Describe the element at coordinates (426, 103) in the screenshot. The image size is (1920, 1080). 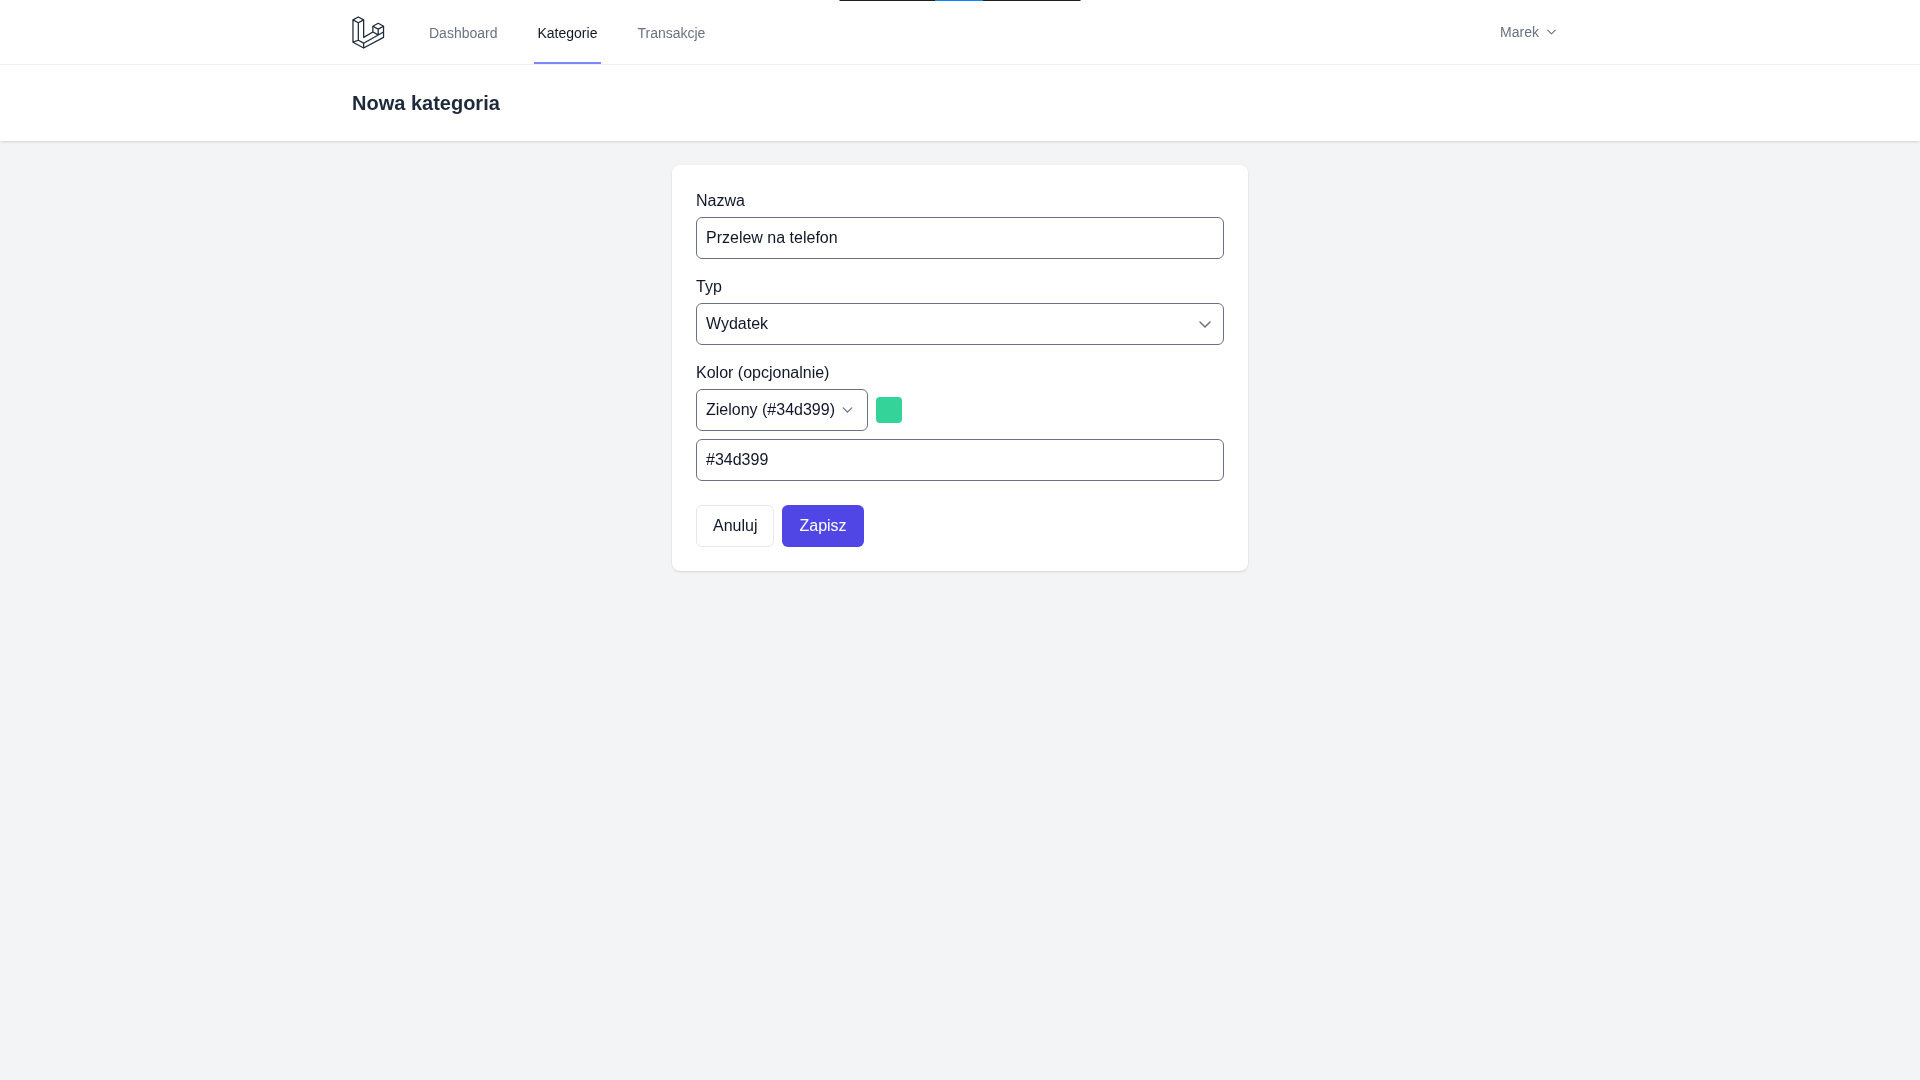
I see `page-title: Nowa kategoria` at that location.